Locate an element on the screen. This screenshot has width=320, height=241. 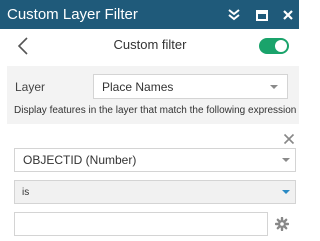
value-input is located at coordinates (141, 224).